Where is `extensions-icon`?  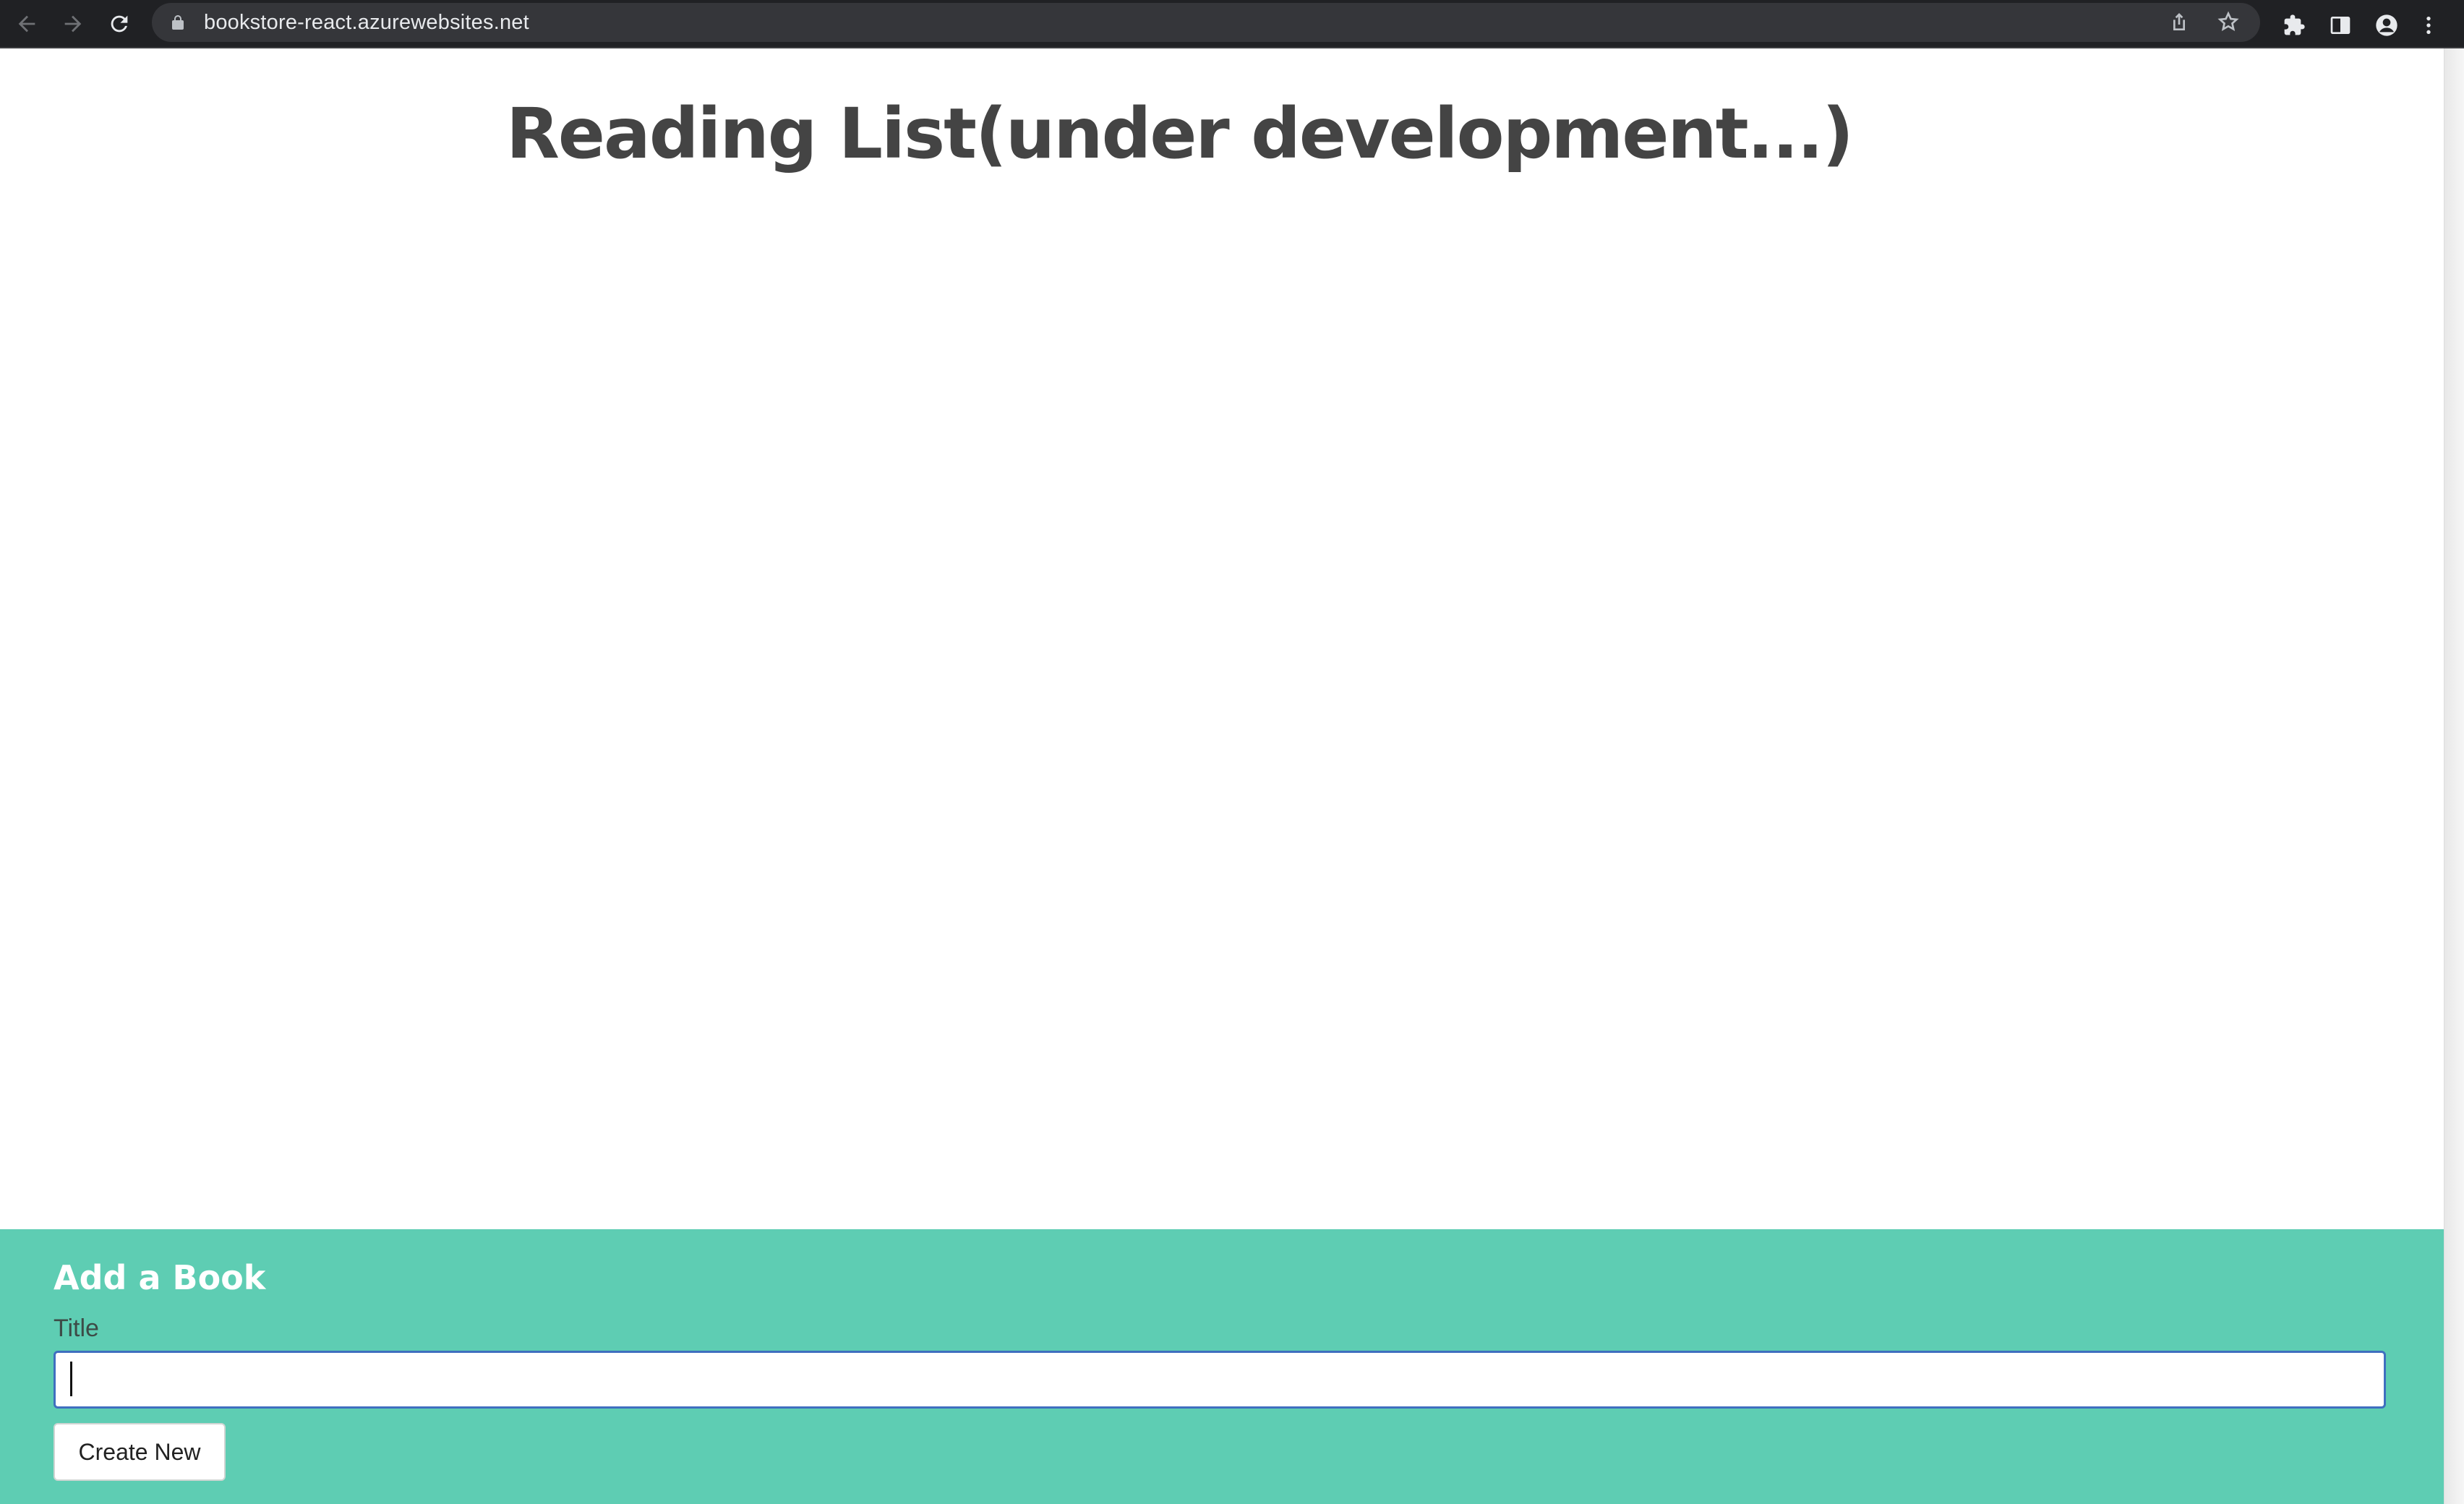 extensions-icon is located at coordinates (2294, 24).